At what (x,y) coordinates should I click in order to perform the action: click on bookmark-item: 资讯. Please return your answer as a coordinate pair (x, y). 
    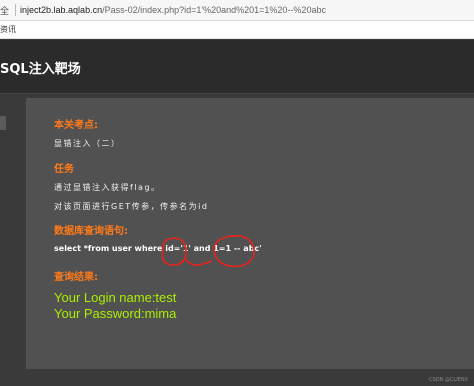
    Looking at the image, I should click on (8, 29).